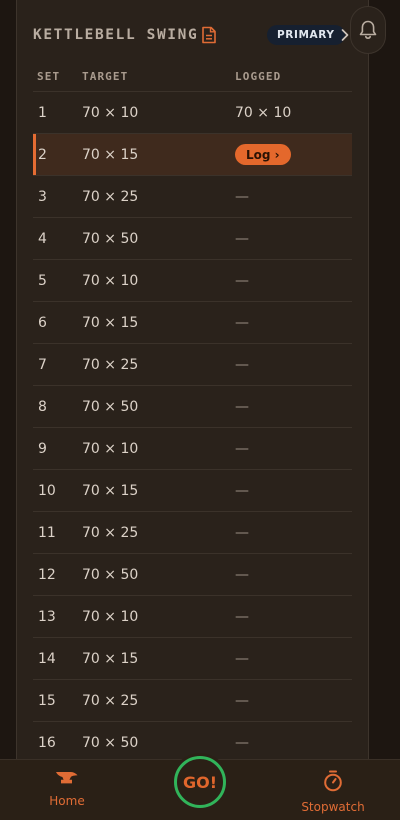 This screenshot has height=820, width=400. What do you see at coordinates (67, 801) in the screenshot?
I see `nav-home-label: Home` at bounding box center [67, 801].